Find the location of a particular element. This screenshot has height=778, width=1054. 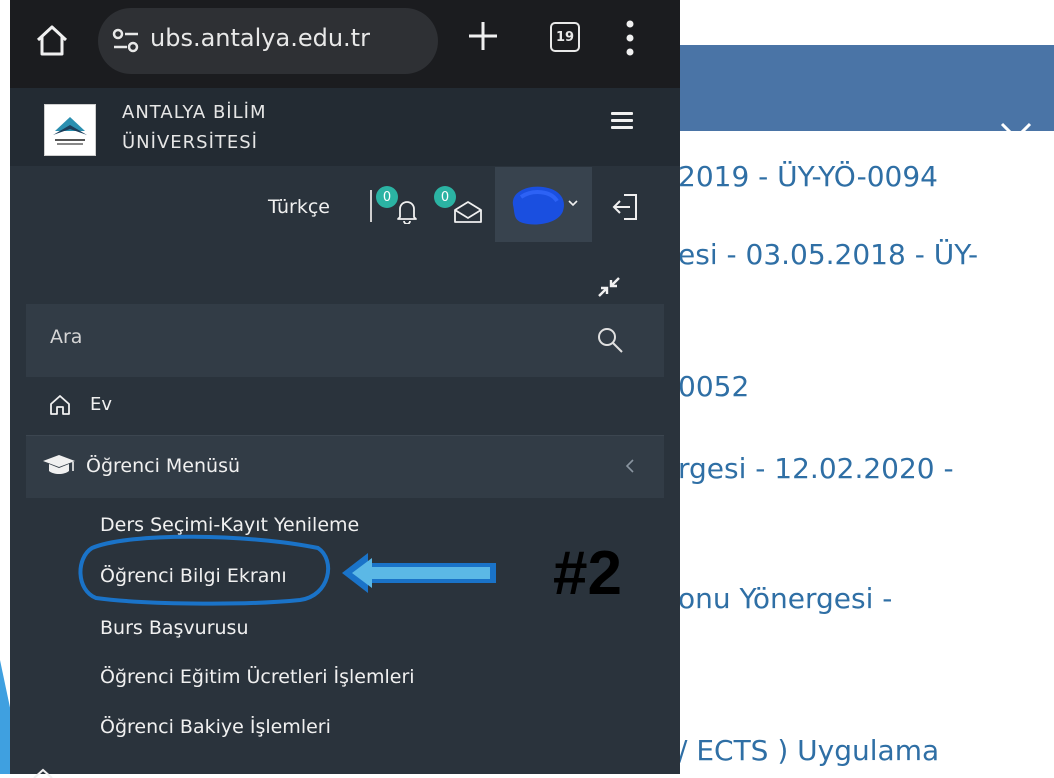

redacted-avatar is located at coordinates (538, 205).